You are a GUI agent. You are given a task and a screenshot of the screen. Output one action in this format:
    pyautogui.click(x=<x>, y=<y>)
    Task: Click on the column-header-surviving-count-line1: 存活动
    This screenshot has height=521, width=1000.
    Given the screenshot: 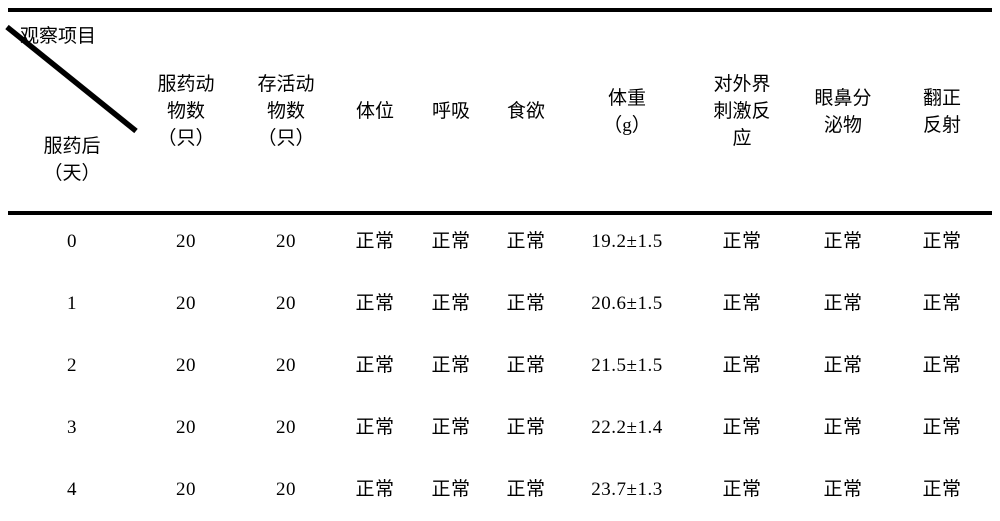 What is the action you would take?
    pyautogui.click(x=286, y=85)
    